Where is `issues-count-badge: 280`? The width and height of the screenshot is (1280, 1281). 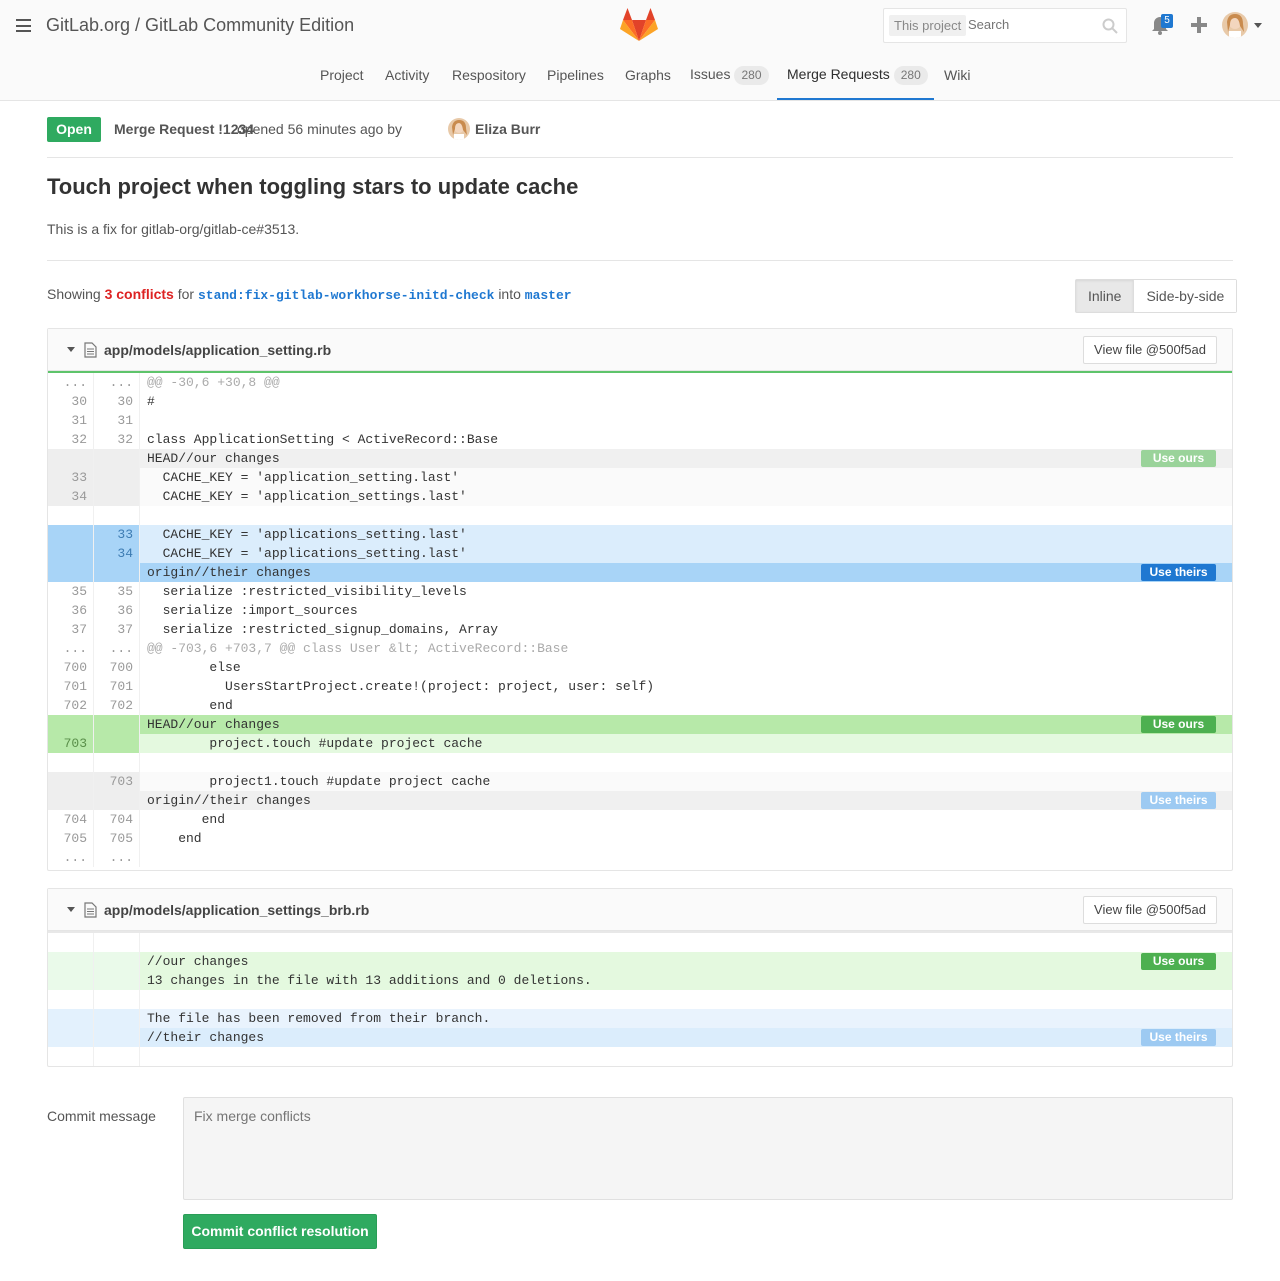 issues-count-badge: 280 is located at coordinates (751, 75).